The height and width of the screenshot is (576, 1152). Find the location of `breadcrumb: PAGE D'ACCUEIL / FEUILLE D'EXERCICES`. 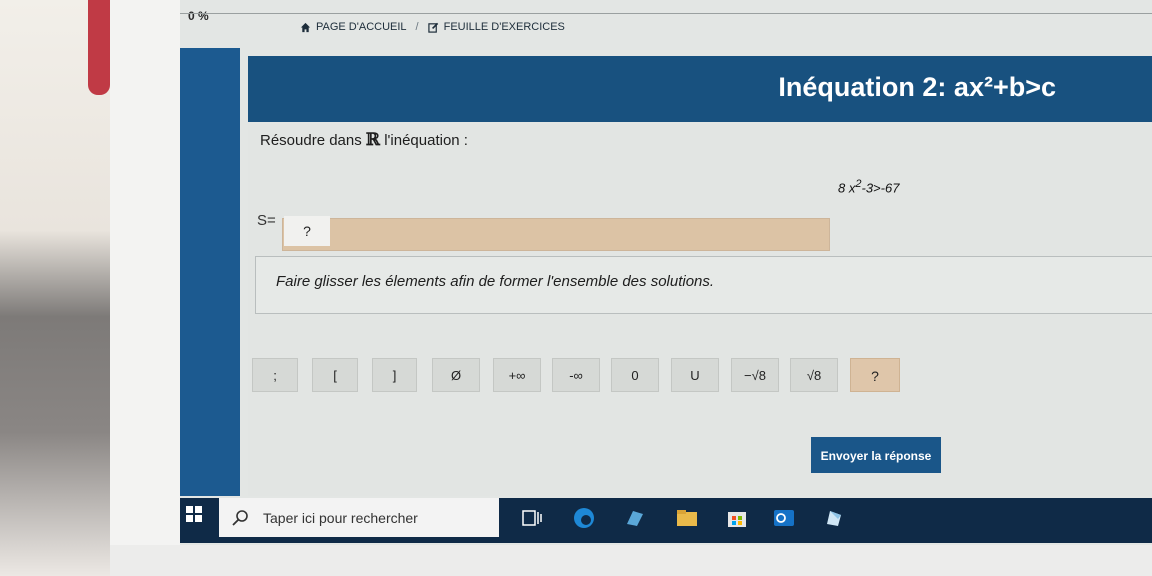

breadcrumb: PAGE D'ACCUEIL / FEUILLE D'EXERCICES is located at coordinates (432, 27).